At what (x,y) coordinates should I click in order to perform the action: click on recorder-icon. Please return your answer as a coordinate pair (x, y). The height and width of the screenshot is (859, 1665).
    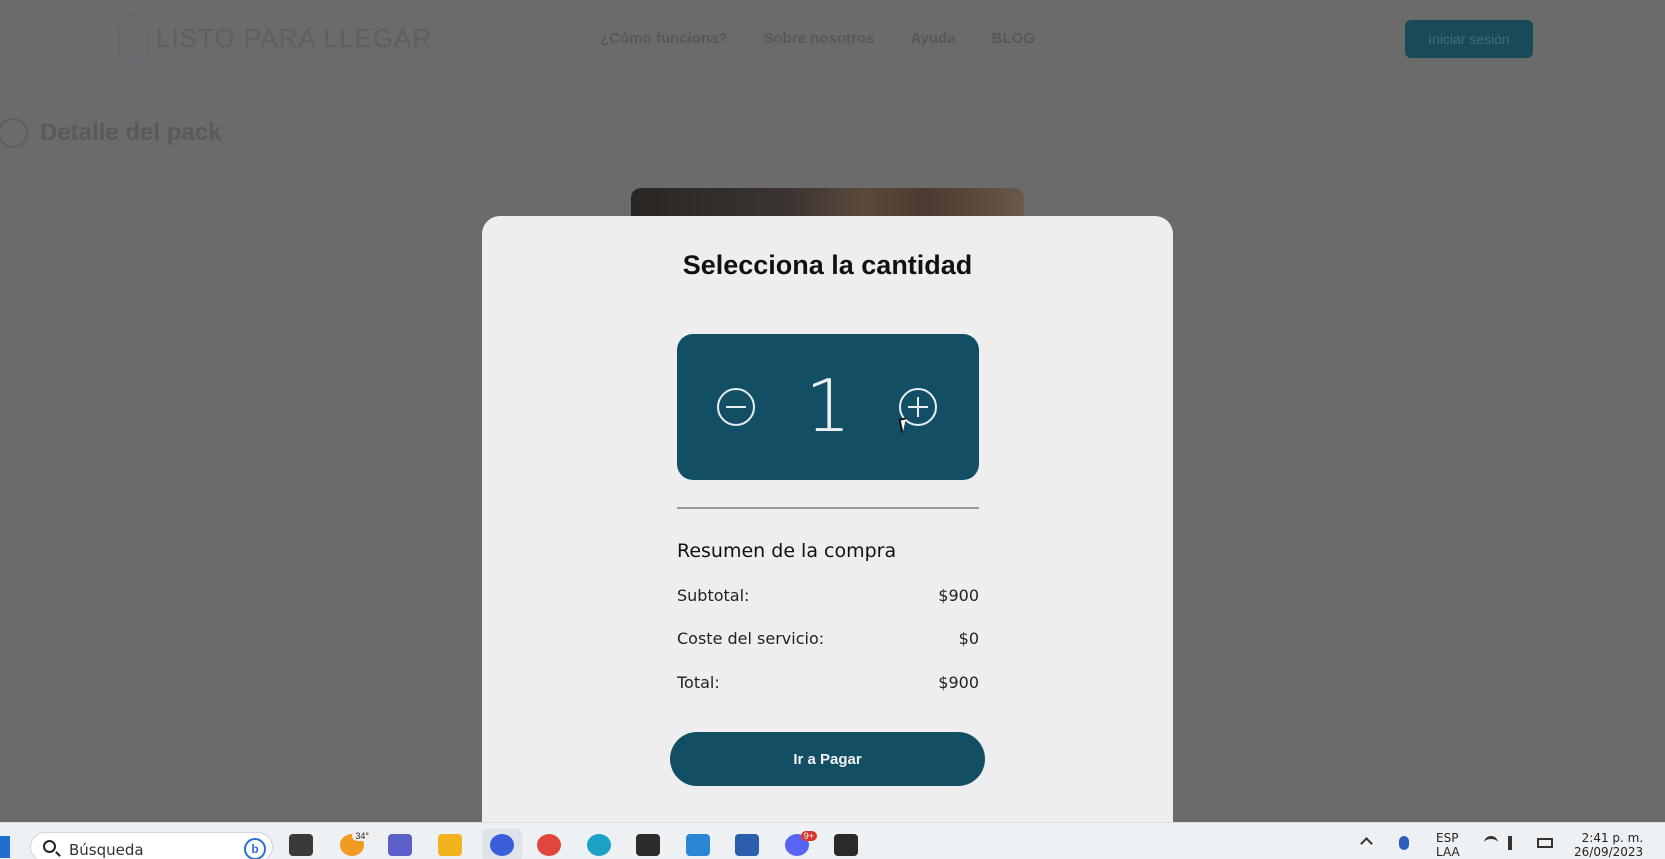
    Looking at the image, I should click on (846, 845).